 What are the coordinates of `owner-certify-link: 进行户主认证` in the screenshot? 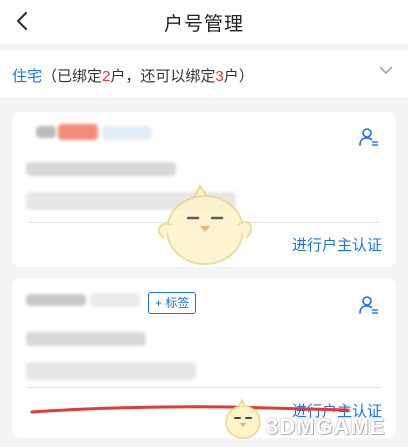 It's located at (337, 244).